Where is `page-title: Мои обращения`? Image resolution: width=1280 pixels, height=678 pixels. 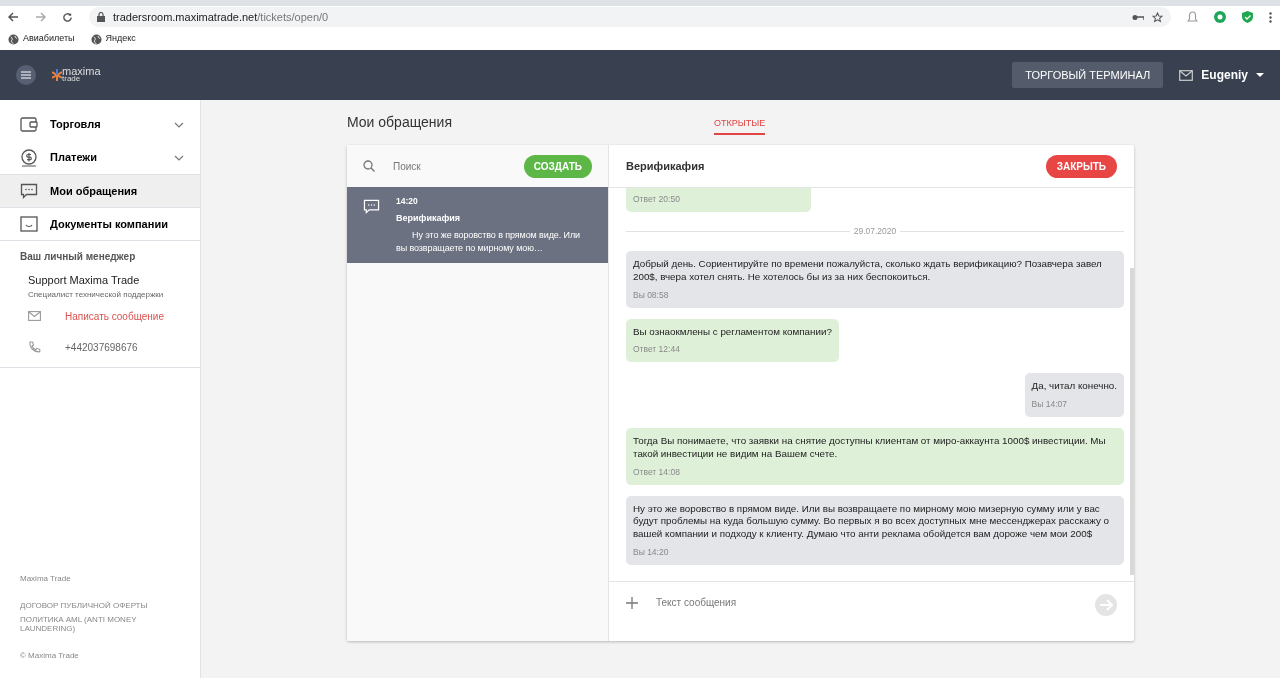
page-title: Мои обращения is located at coordinates (399, 122).